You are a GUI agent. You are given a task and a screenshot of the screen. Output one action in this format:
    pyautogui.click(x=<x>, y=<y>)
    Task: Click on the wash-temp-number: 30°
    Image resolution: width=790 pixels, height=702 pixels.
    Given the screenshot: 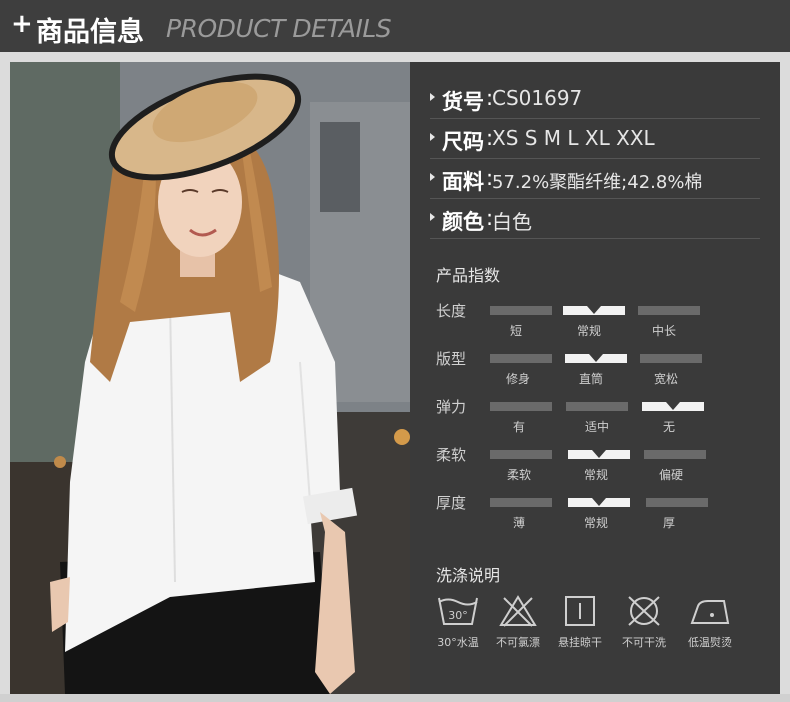 What is the action you would take?
    pyautogui.click(x=458, y=615)
    